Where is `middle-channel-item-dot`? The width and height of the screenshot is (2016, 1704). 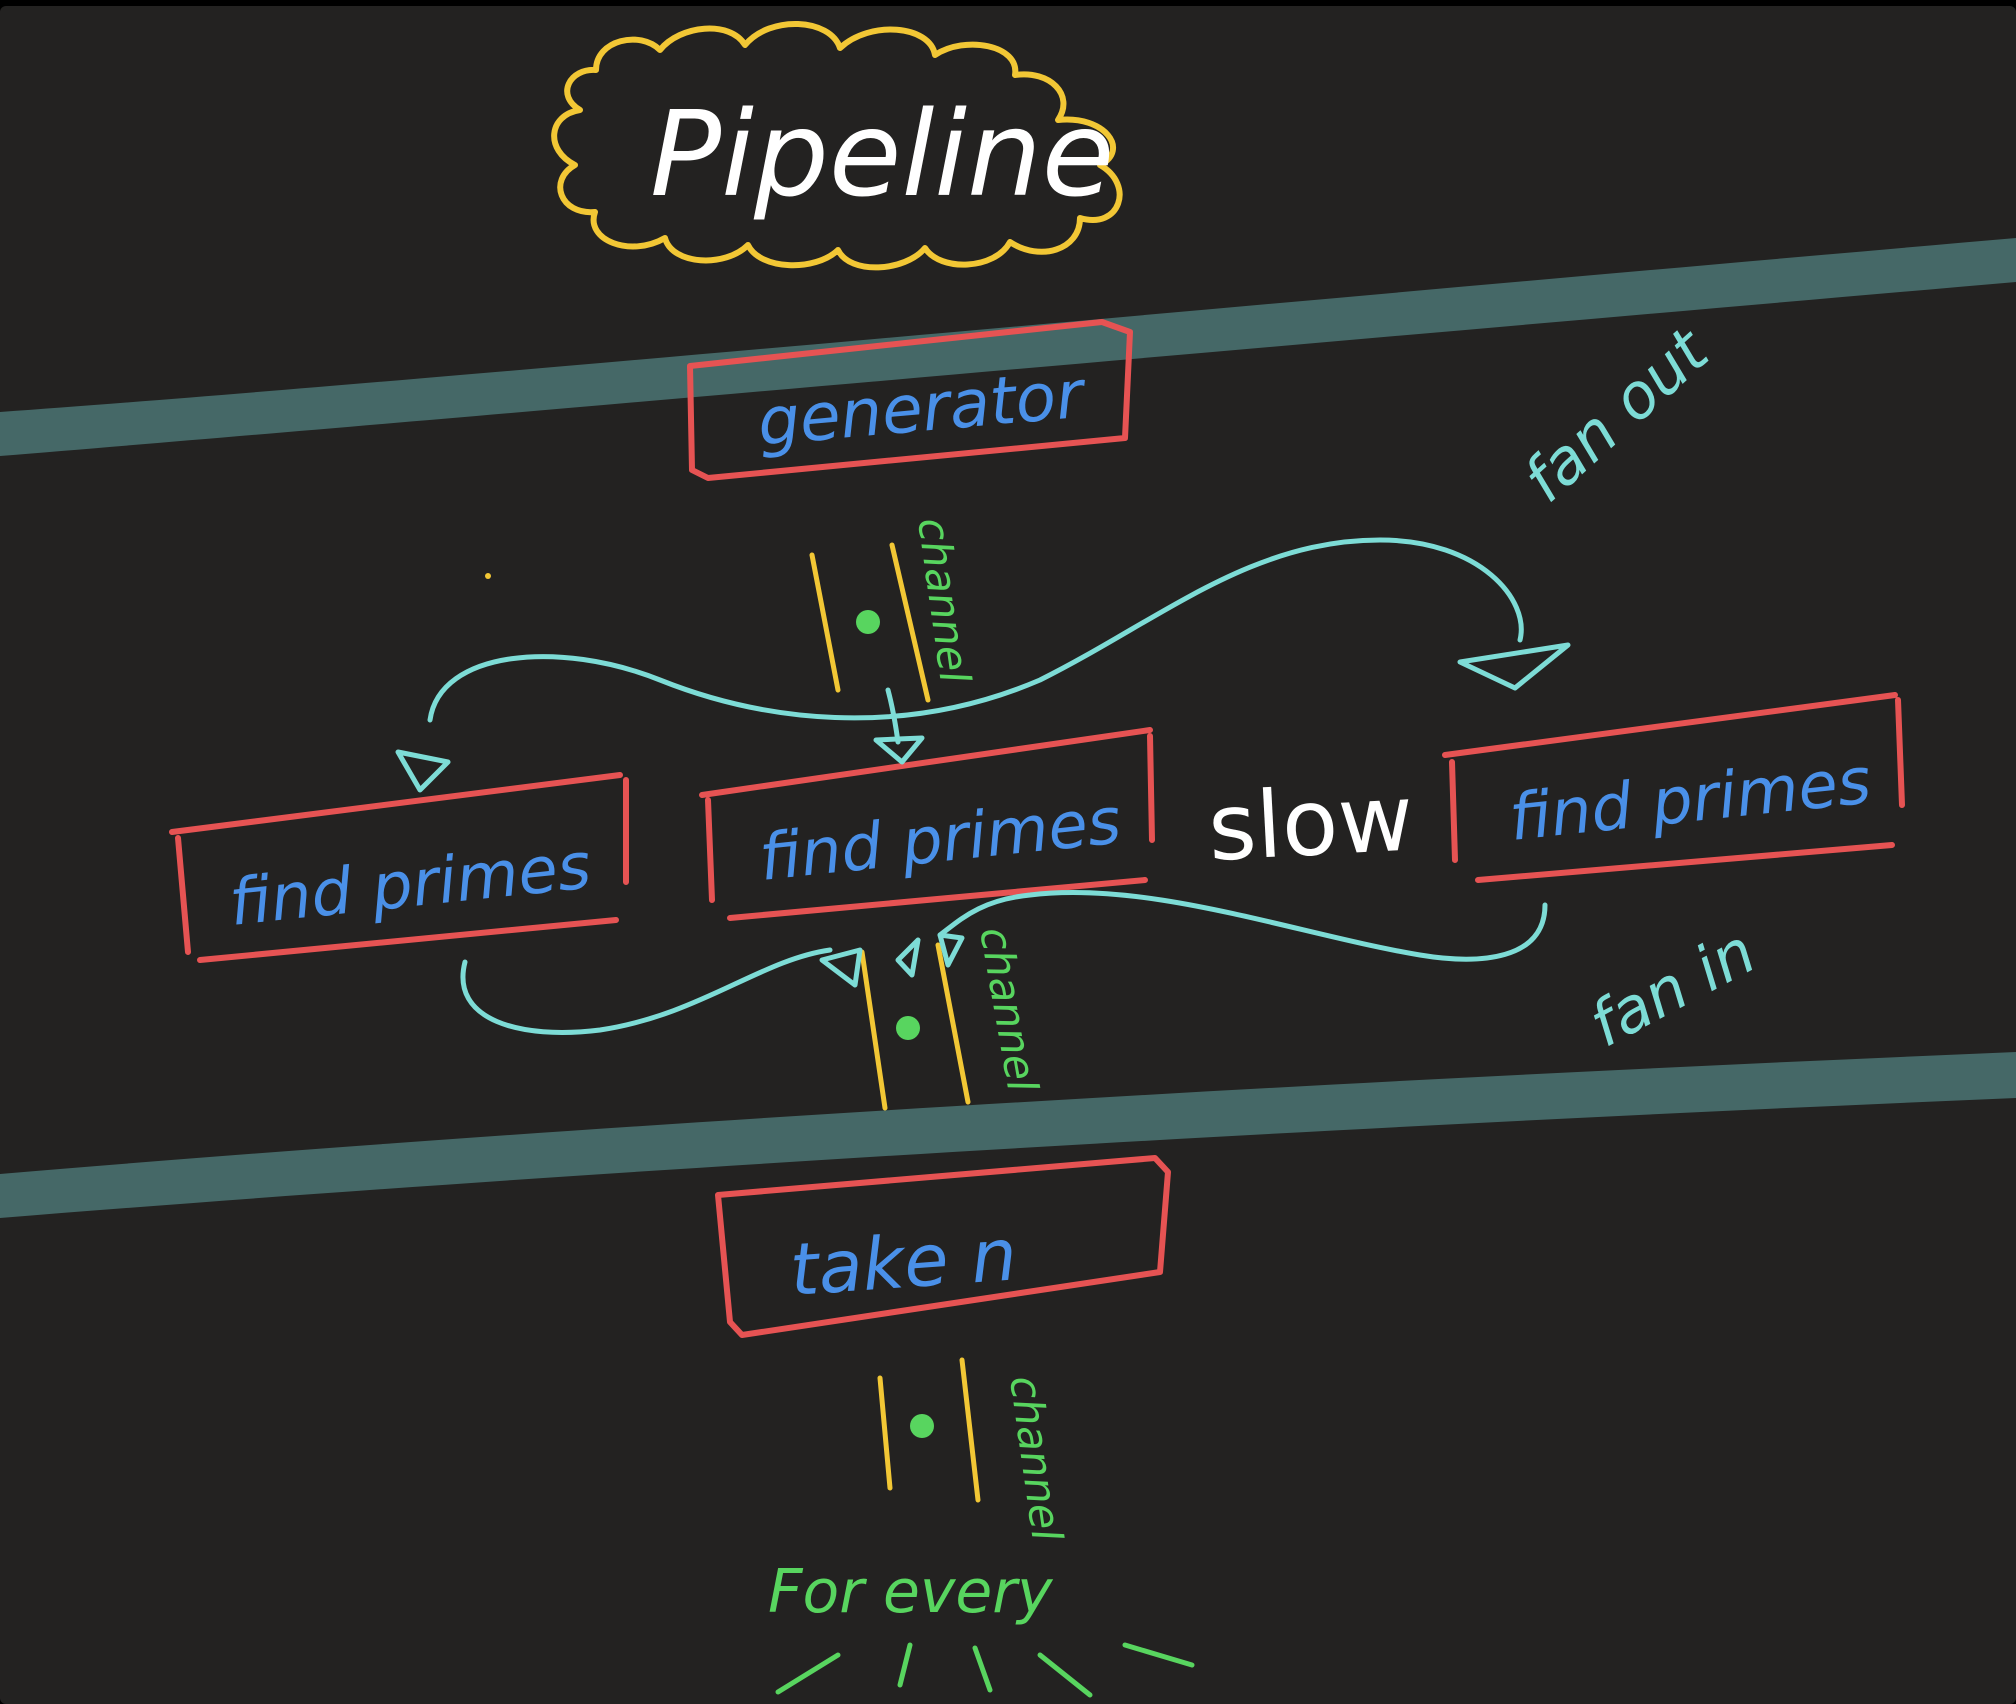 middle-channel-item-dot is located at coordinates (908, 1028).